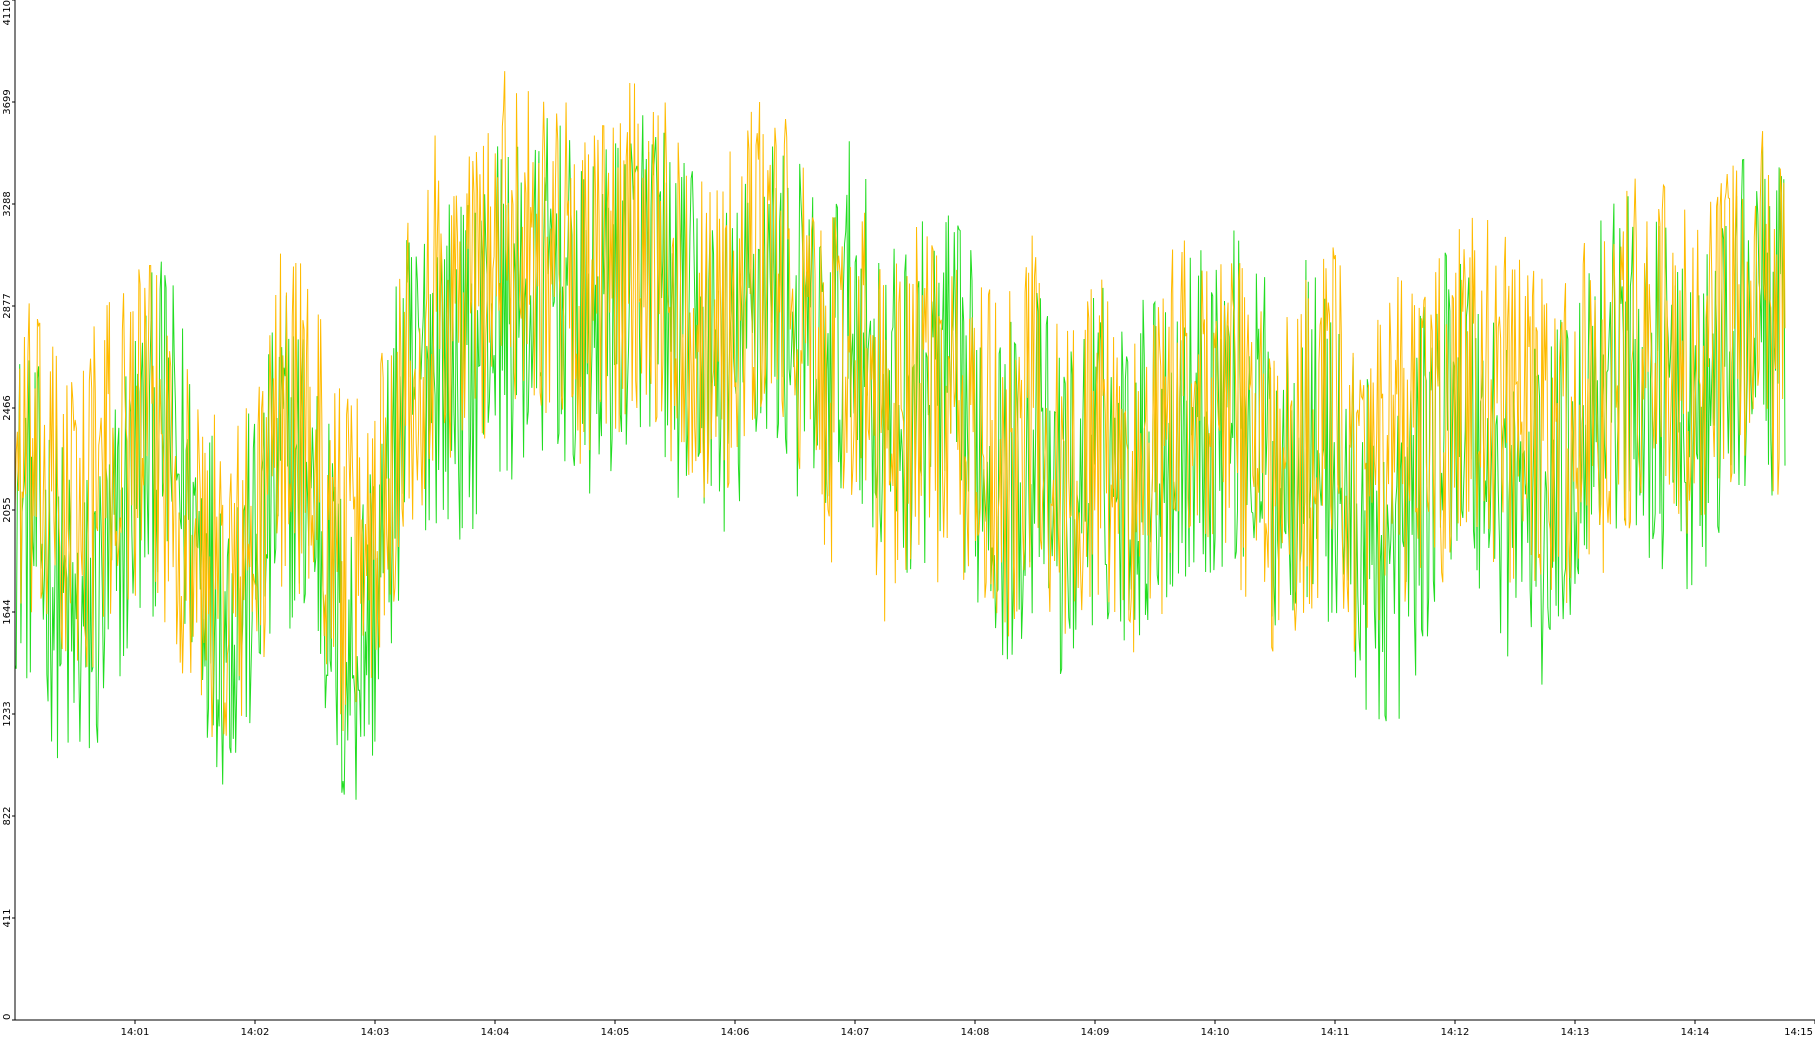 The height and width of the screenshot is (1039, 1815). I want to click on y-tick-label: 2466, so click(7, 407).